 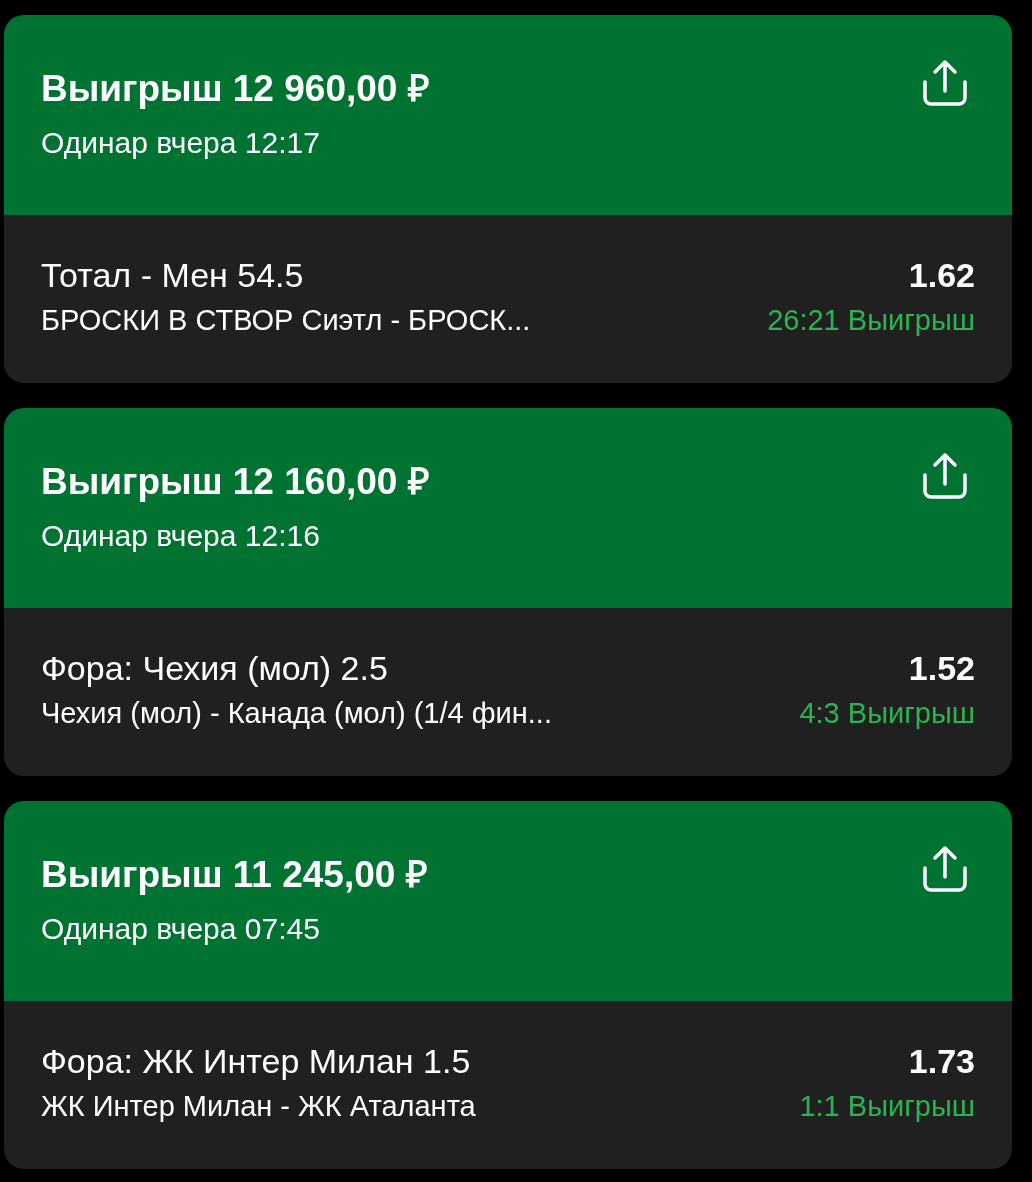 What do you see at coordinates (256, 1061) in the screenshot?
I see `bet-selection: Фора: ЖК Интер Милан 1.5` at bounding box center [256, 1061].